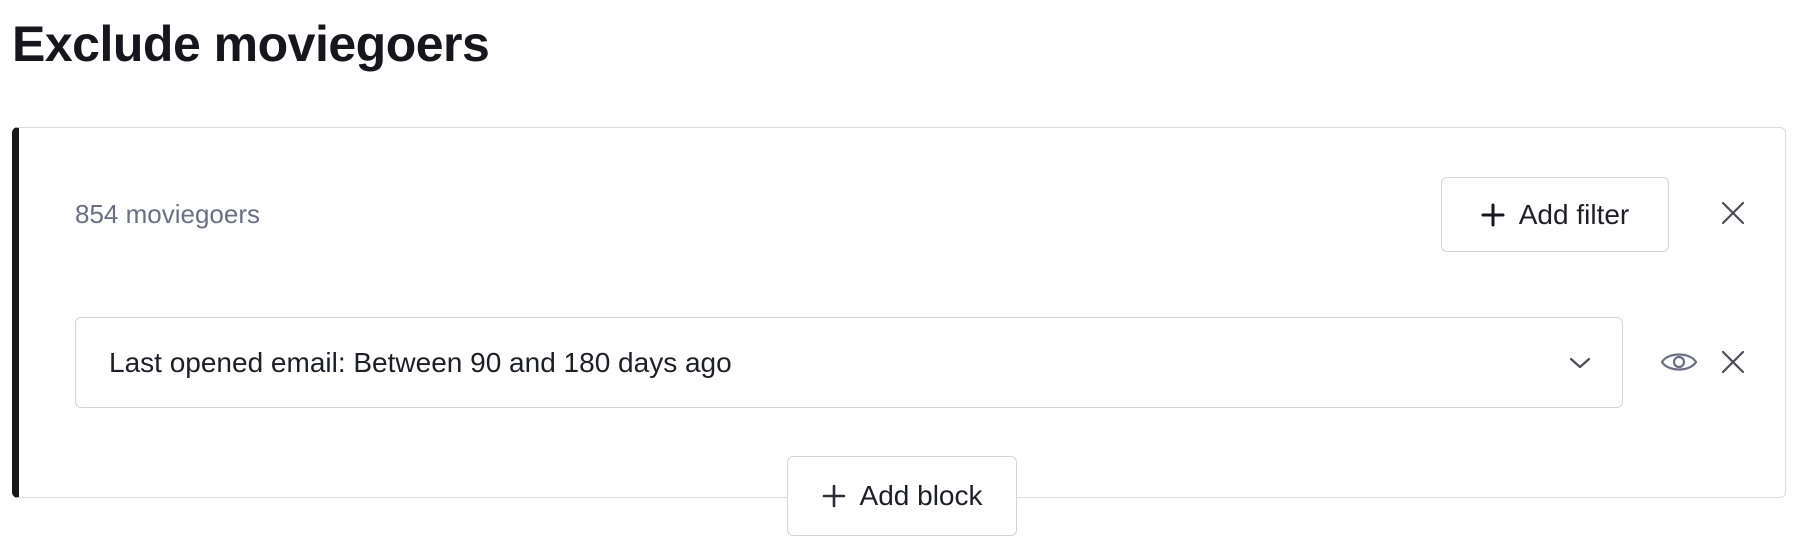  I want to click on page-title: Exclude moviegoers, so click(251, 44).